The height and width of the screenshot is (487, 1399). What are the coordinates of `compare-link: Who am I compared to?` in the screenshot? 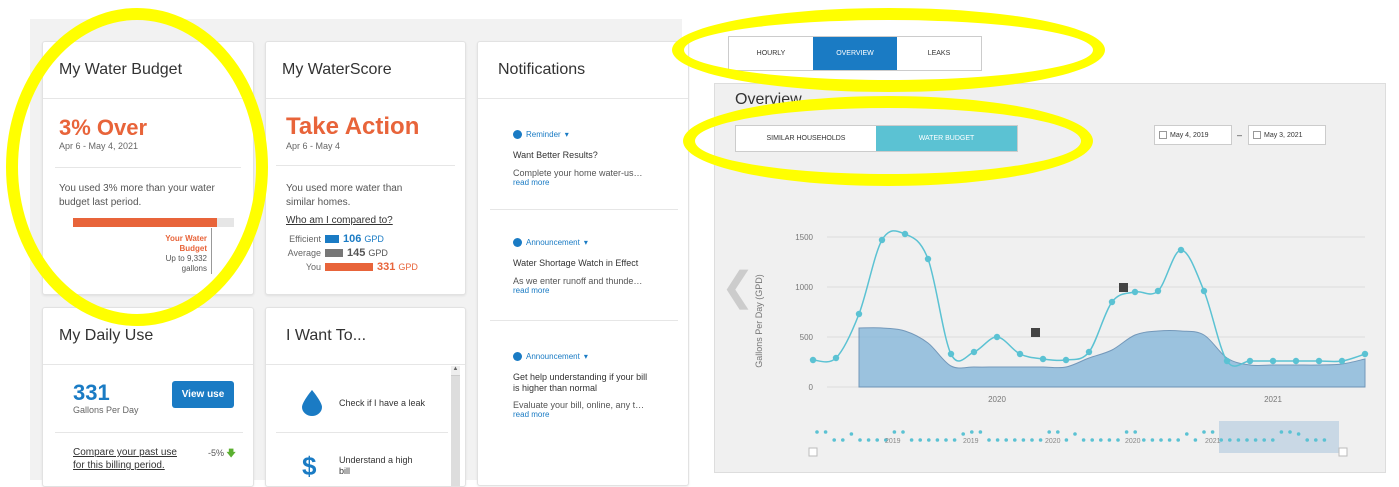 It's located at (365, 218).